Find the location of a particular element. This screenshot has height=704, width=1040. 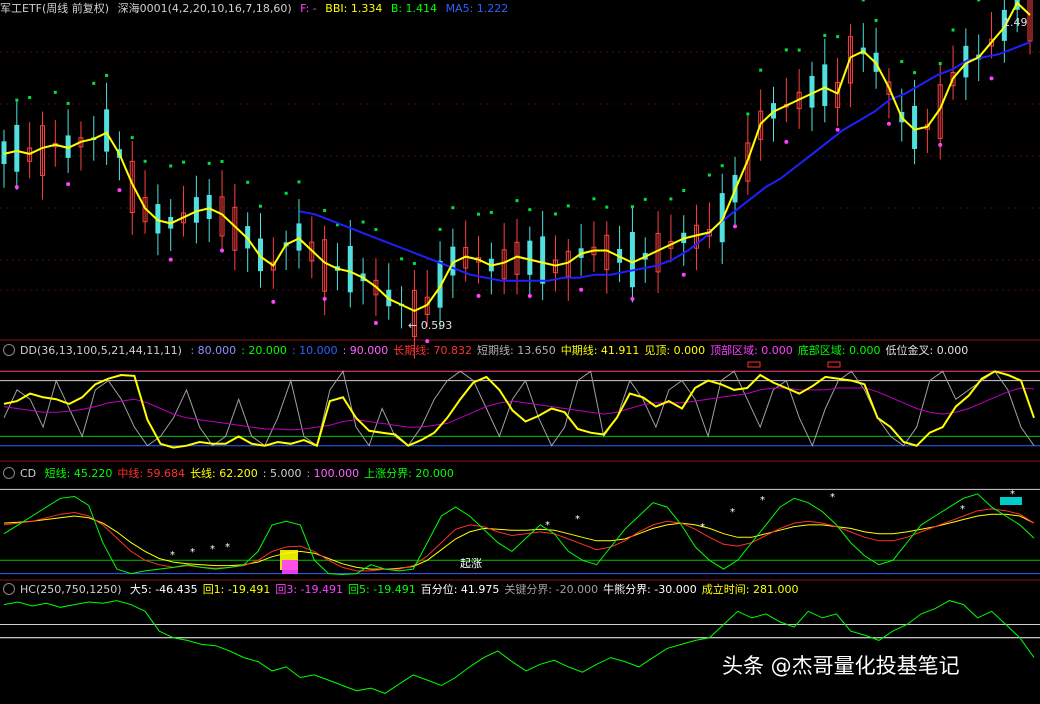

cd-long-line is located at coordinates (519, 541).